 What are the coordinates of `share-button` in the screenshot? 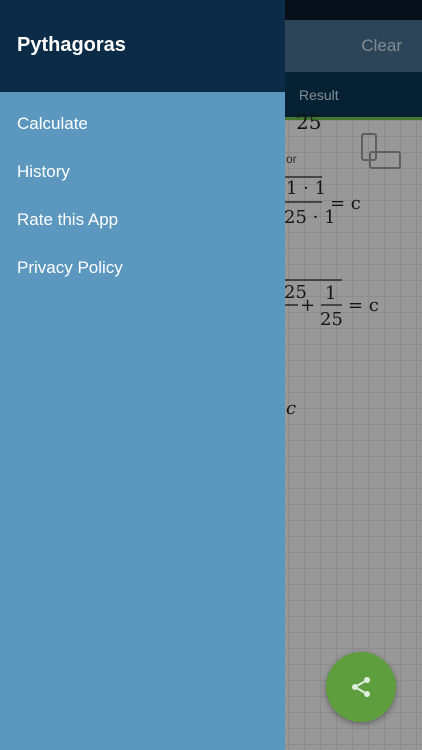 It's located at (361, 687).